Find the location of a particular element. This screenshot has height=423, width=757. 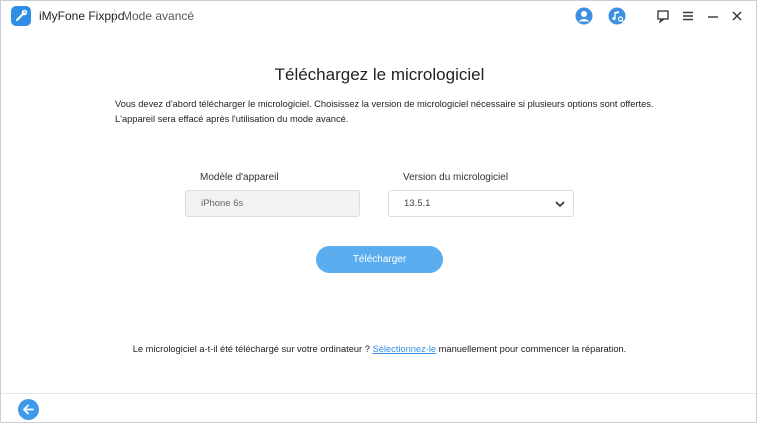

footer-divider is located at coordinates (378, 393).